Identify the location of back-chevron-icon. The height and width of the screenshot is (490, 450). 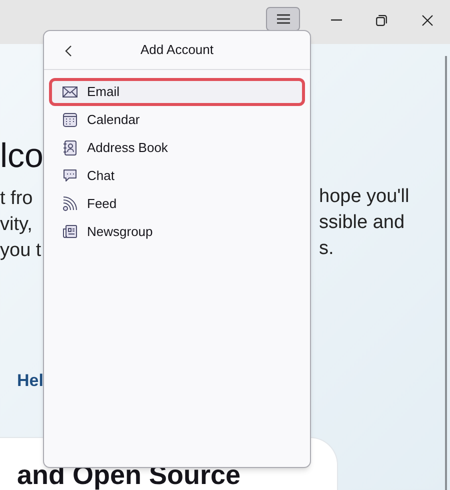
(68, 51).